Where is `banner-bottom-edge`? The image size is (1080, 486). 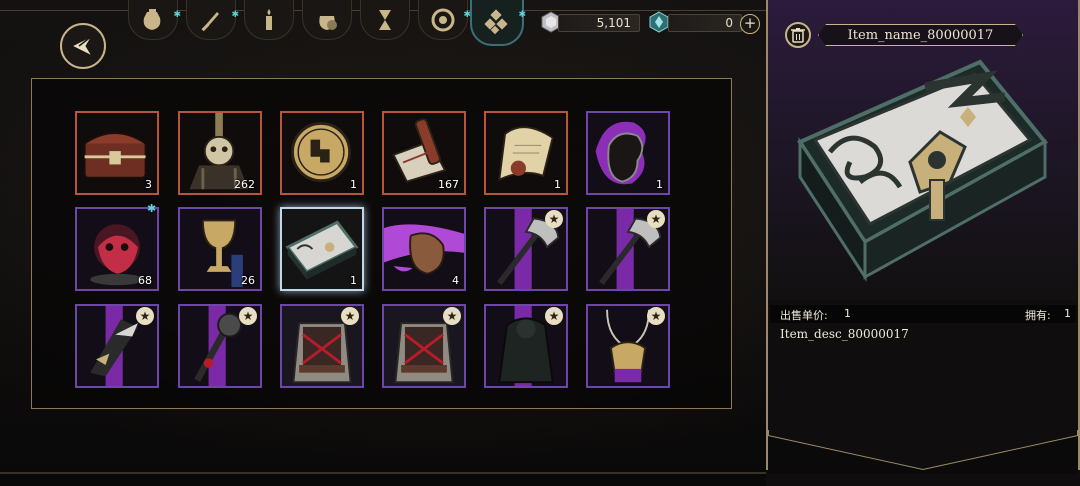
banner-bottom-edge is located at coordinates (923, 452).